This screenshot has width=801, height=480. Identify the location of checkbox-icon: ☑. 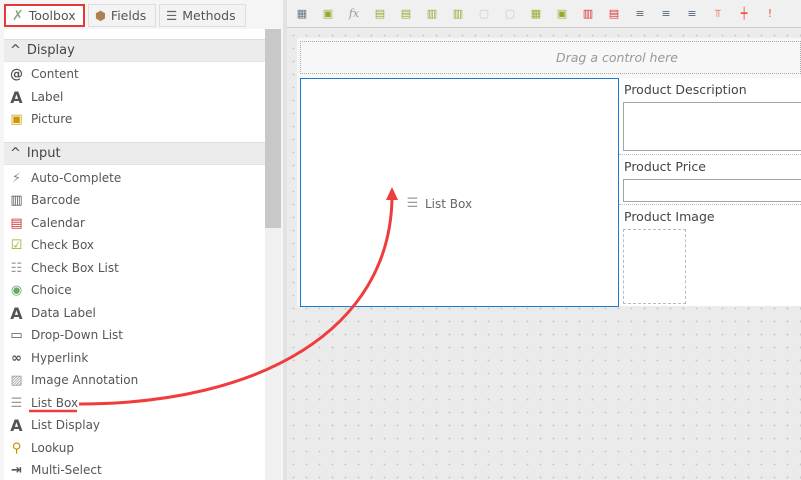
(16, 245).